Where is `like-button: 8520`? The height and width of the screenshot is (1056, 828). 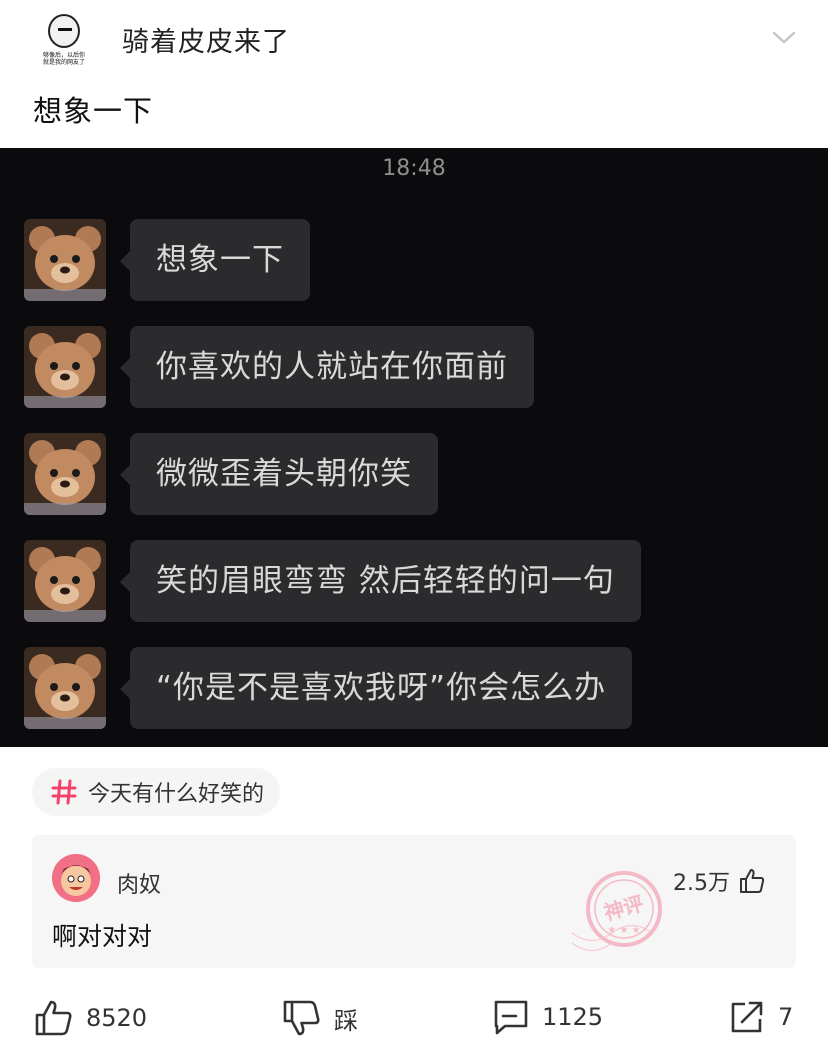
like-button: 8520 is located at coordinates (90, 1018).